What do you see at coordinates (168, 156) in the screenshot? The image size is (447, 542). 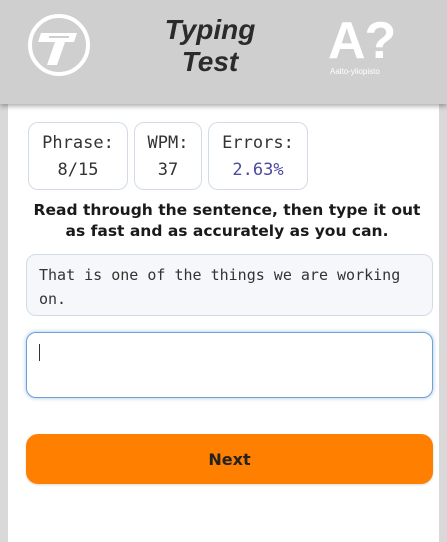 I see `wpm-stat: WPM: 37` at bounding box center [168, 156].